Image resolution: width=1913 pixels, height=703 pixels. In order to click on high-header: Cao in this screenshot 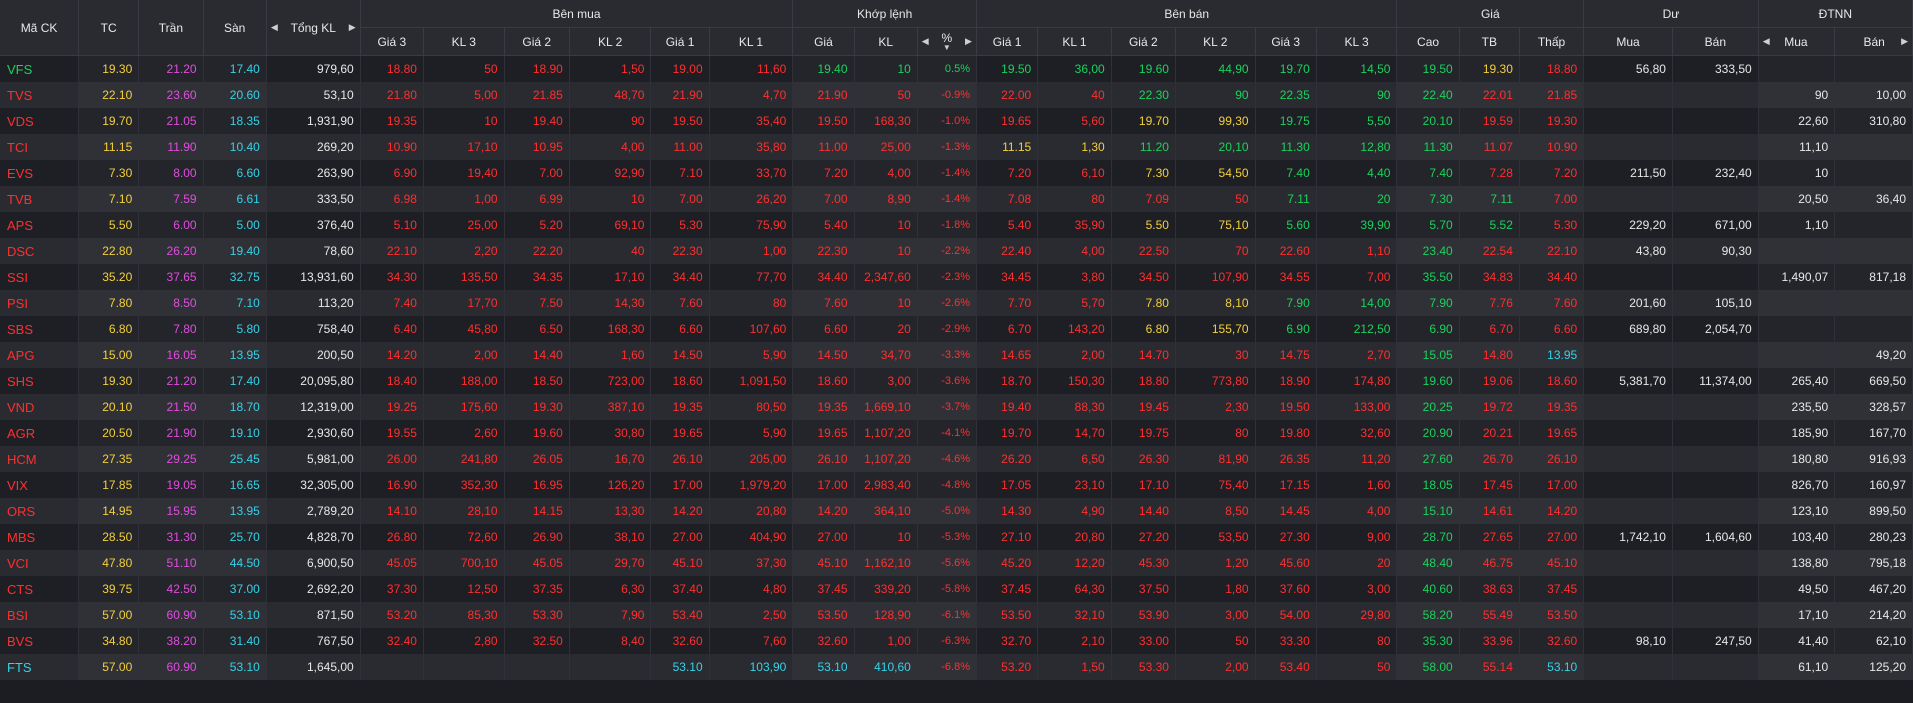, I will do `click(1428, 41)`.